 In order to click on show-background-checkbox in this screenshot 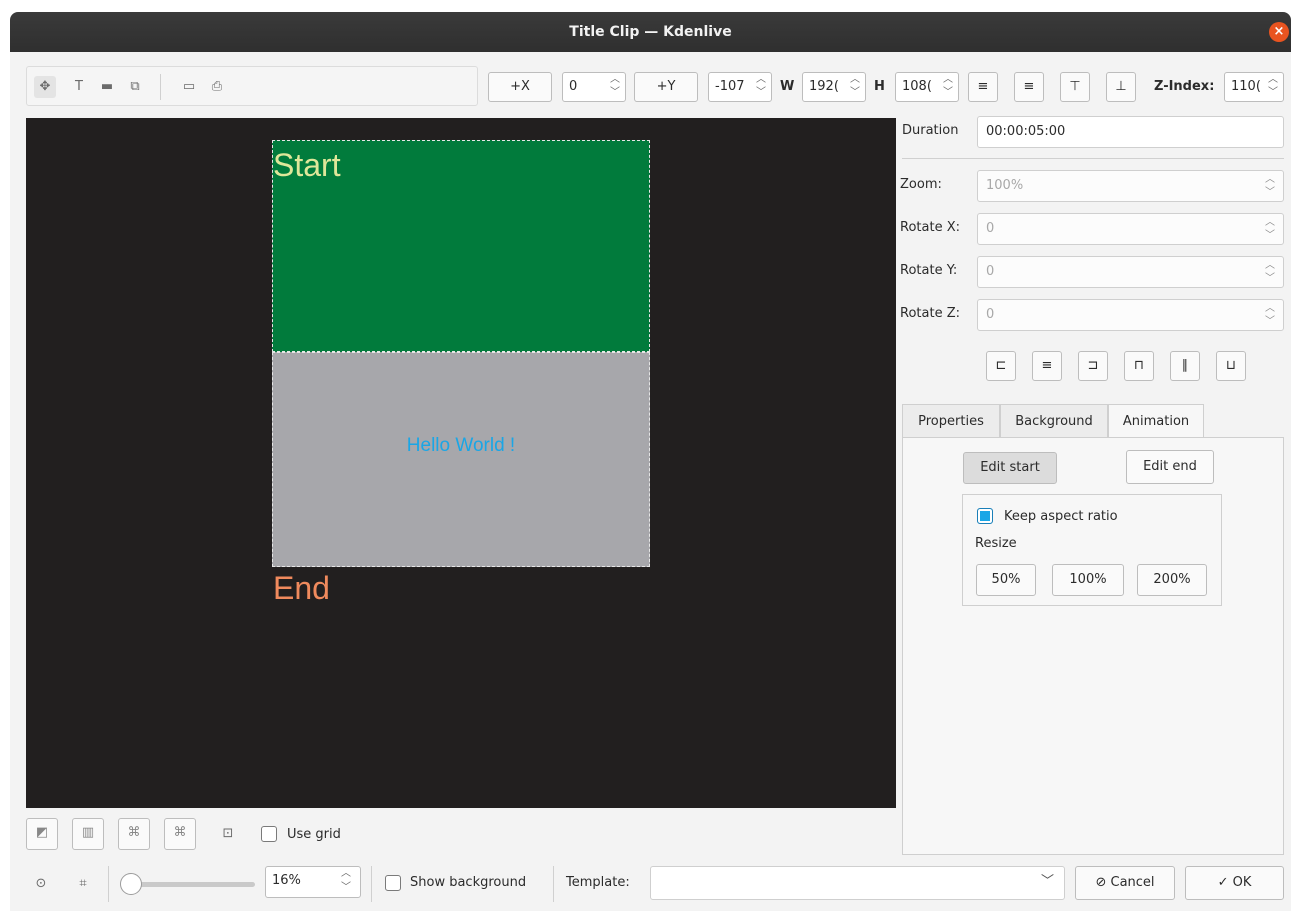, I will do `click(393, 883)`.